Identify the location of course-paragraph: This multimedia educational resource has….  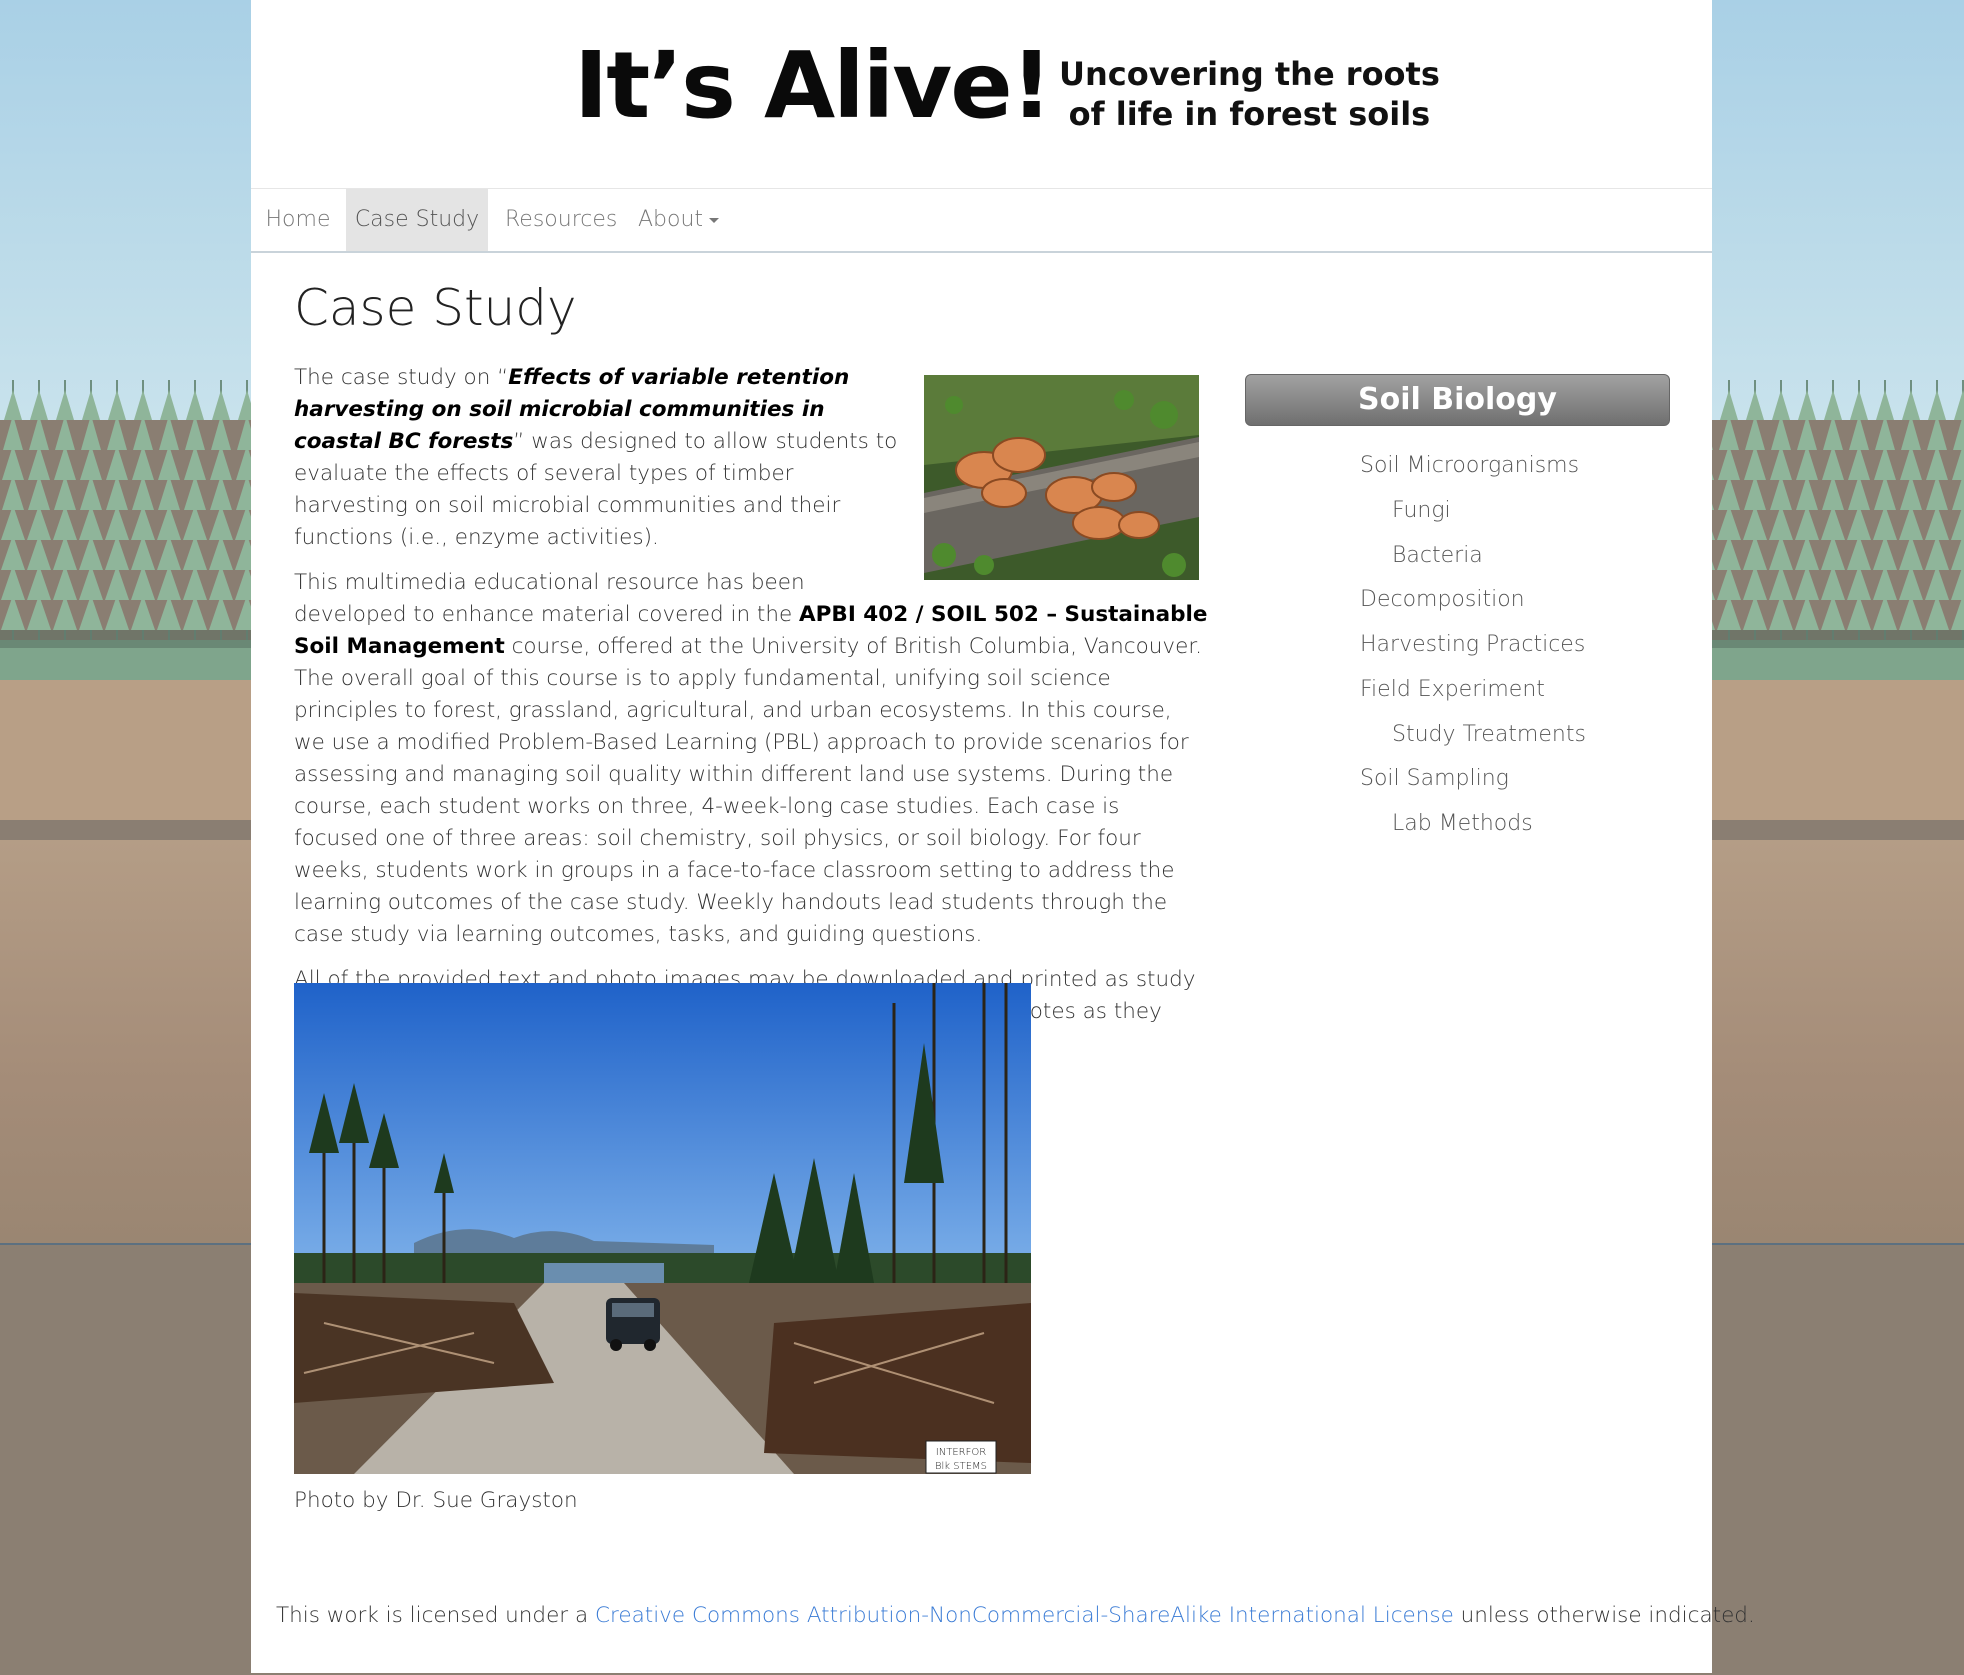
(751, 759).